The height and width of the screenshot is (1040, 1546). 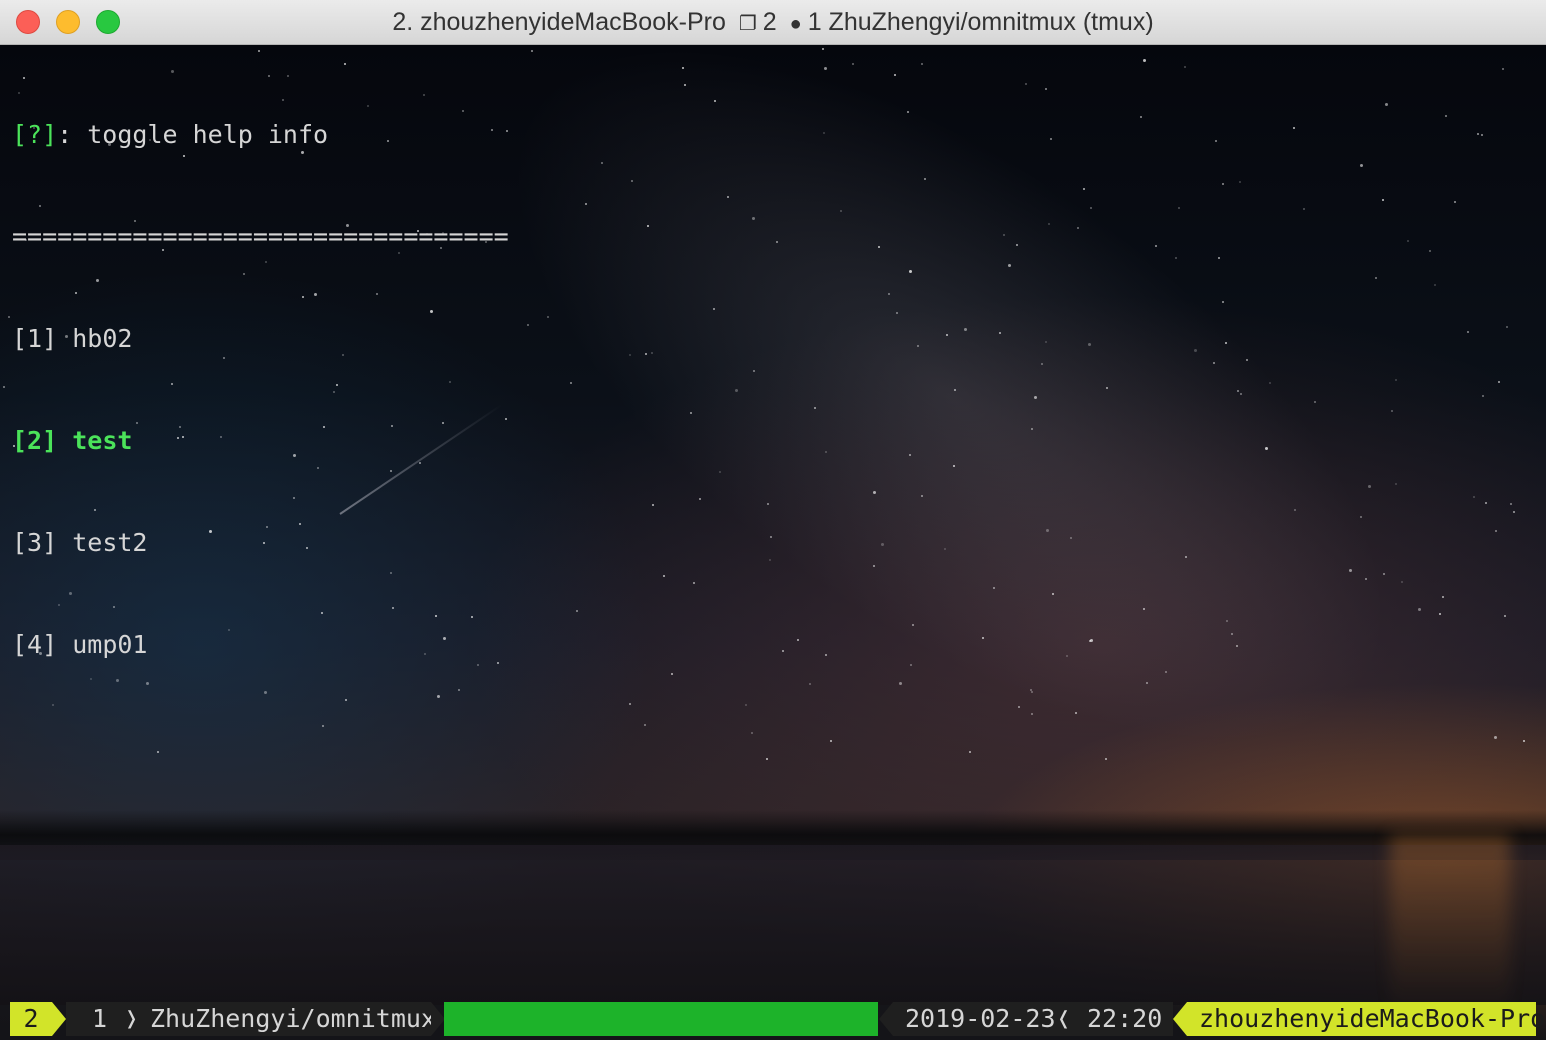 I want to click on status-window-tab: 1 ❭ ZhuZhengyi/omnitmux, so click(x=251, y=1019).